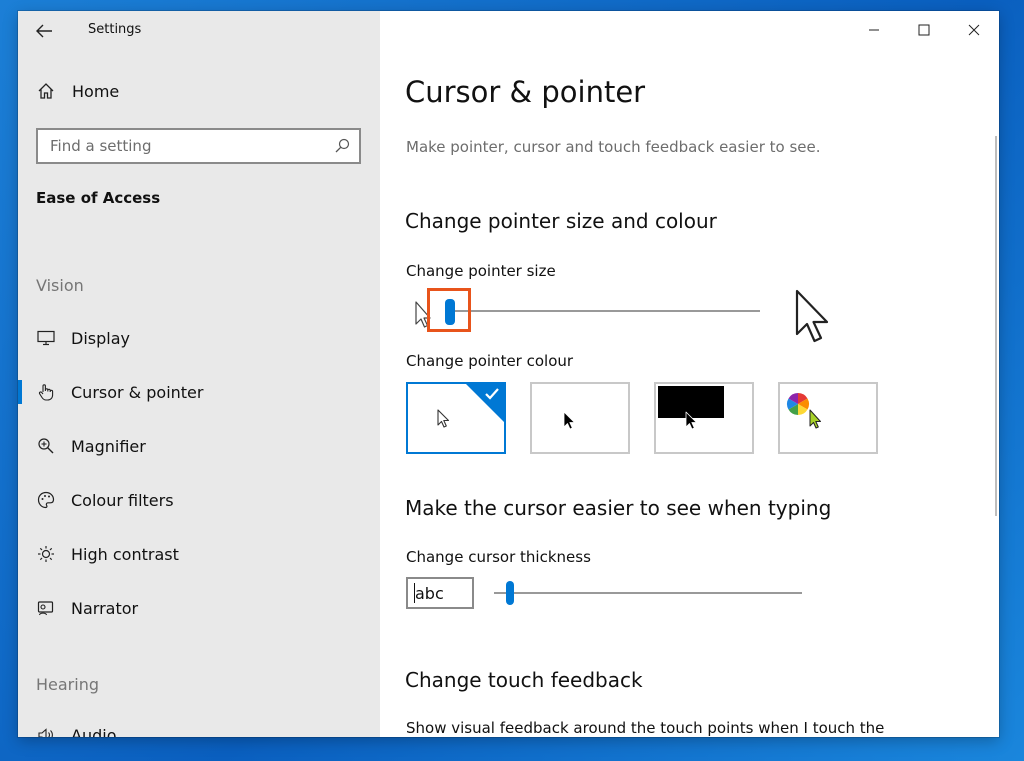 The image size is (1024, 761). What do you see at coordinates (46, 446) in the screenshot?
I see `magnifier-icon` at bounding box center [46, 446].